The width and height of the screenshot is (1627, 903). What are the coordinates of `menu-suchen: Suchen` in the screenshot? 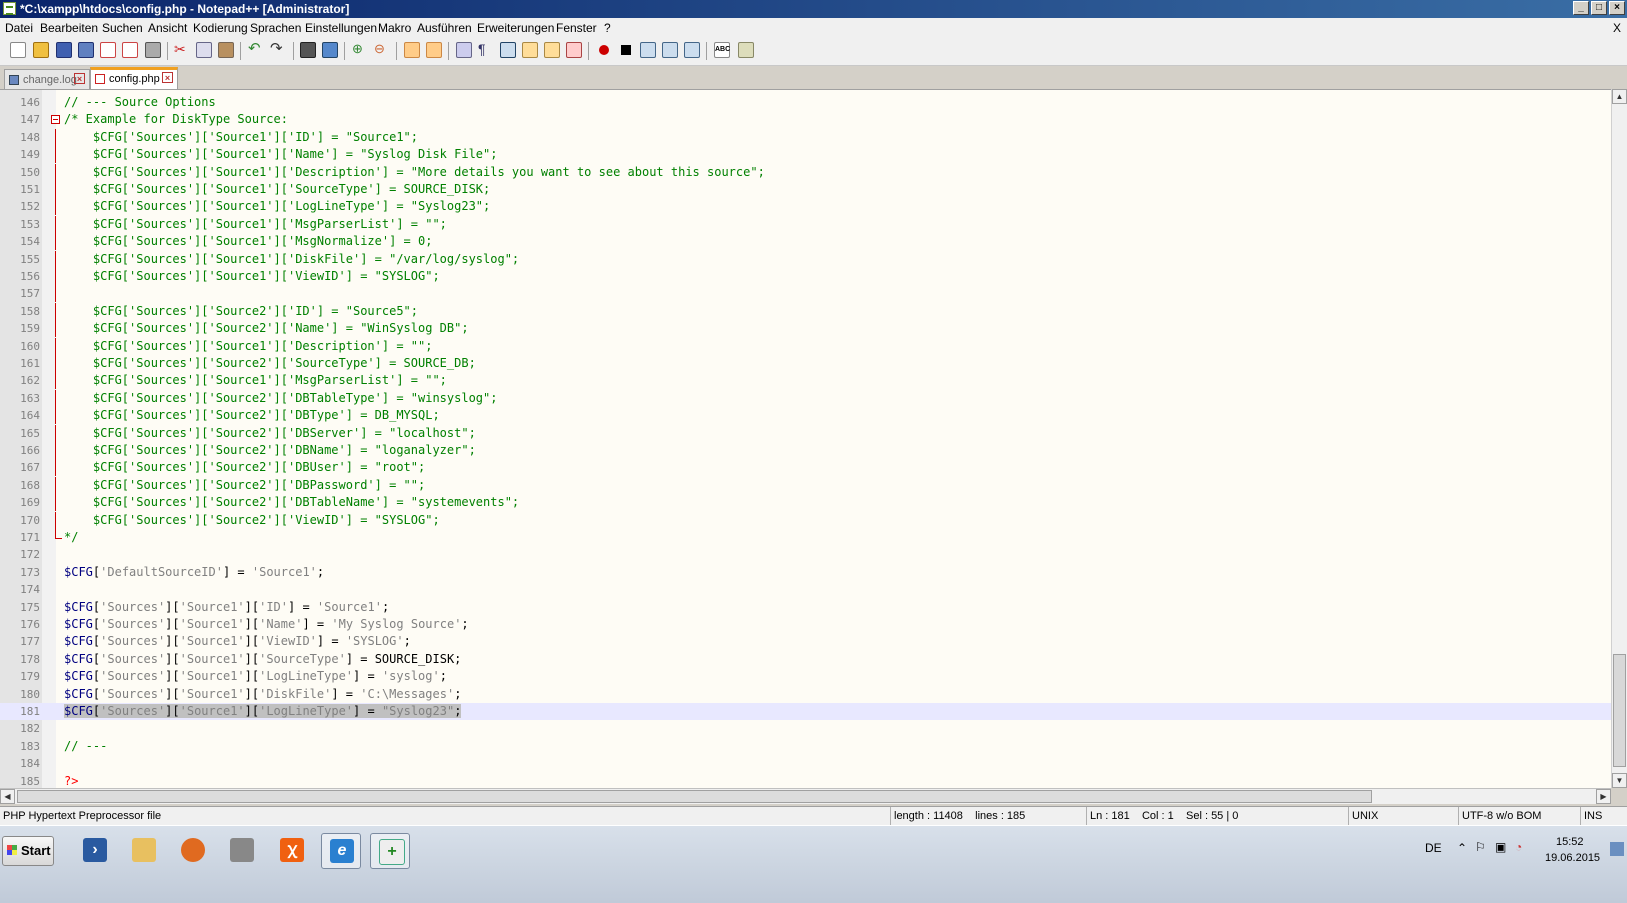 It's located at (122, 28).